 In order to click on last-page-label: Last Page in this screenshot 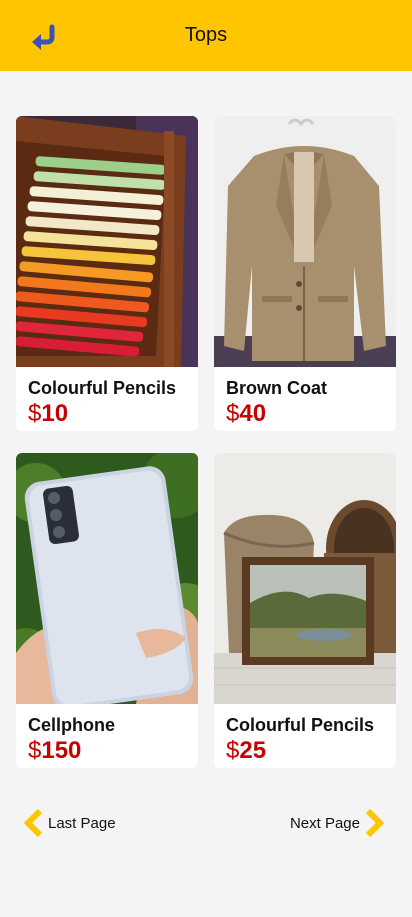, I will do `click(82, 823)`.